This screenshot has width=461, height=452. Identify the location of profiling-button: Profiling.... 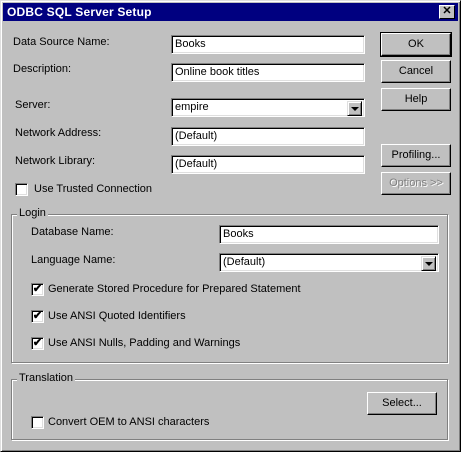
(416, 155).